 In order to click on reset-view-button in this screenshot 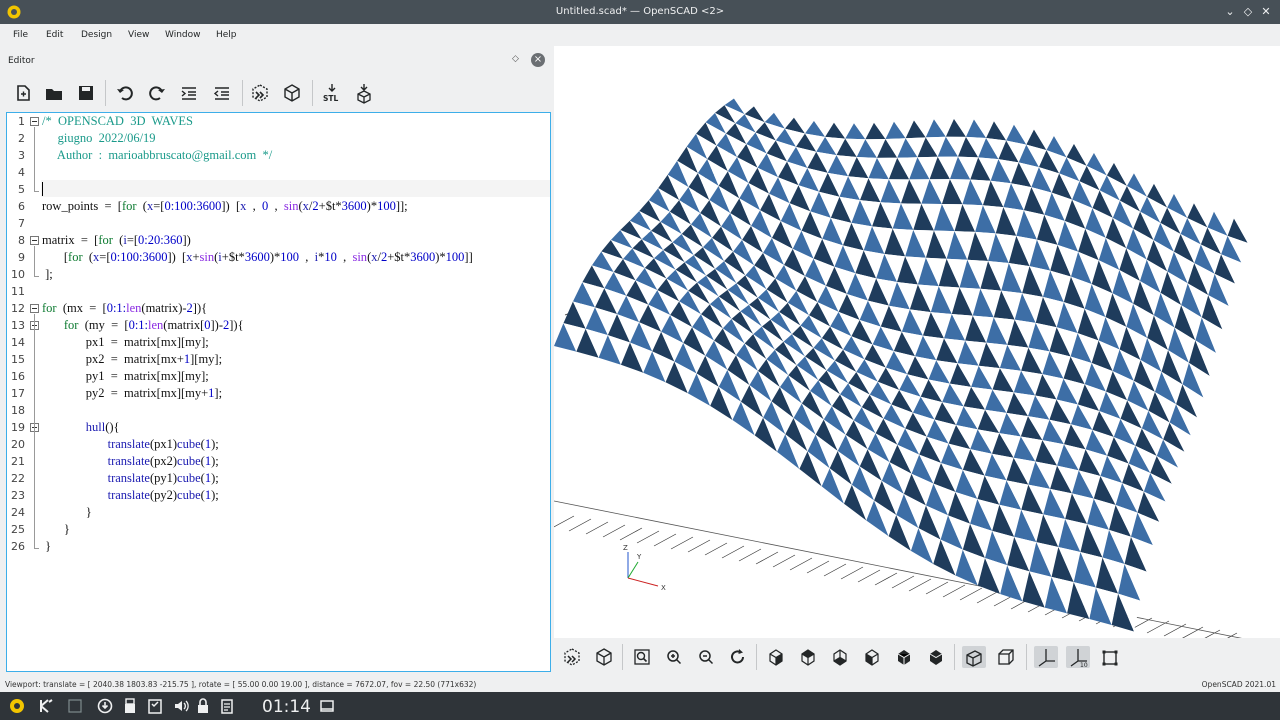, I will do `click(738, 657)`.